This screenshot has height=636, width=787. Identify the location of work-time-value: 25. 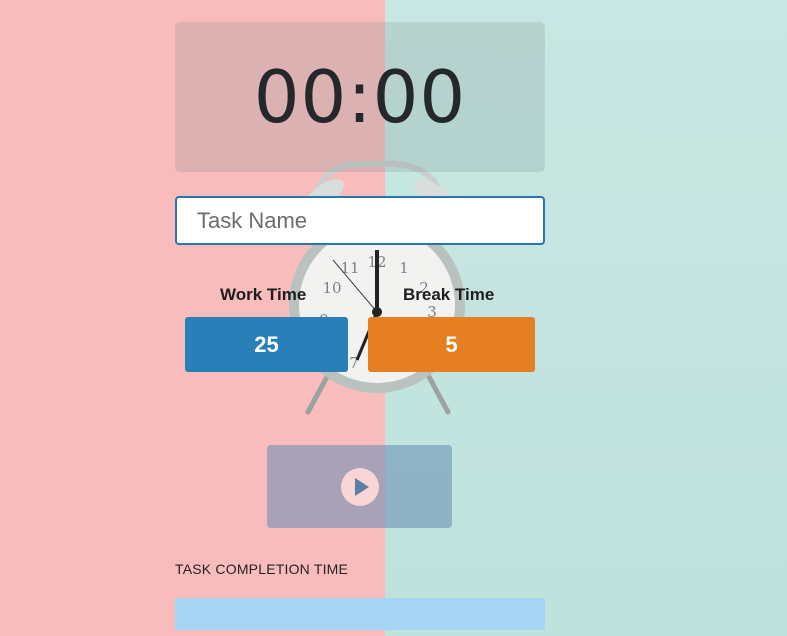
(266, 344).